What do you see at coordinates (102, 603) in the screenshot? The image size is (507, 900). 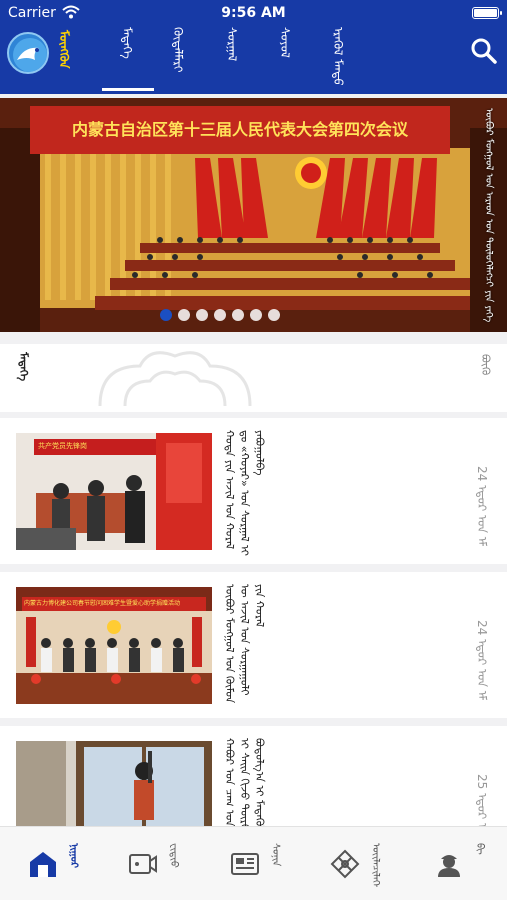 I see `thumb-sign-text: 内蒙古力博化建公司春节慰问困难学生暨爱心助学捐赠活动` at bounding box center [102, 603].